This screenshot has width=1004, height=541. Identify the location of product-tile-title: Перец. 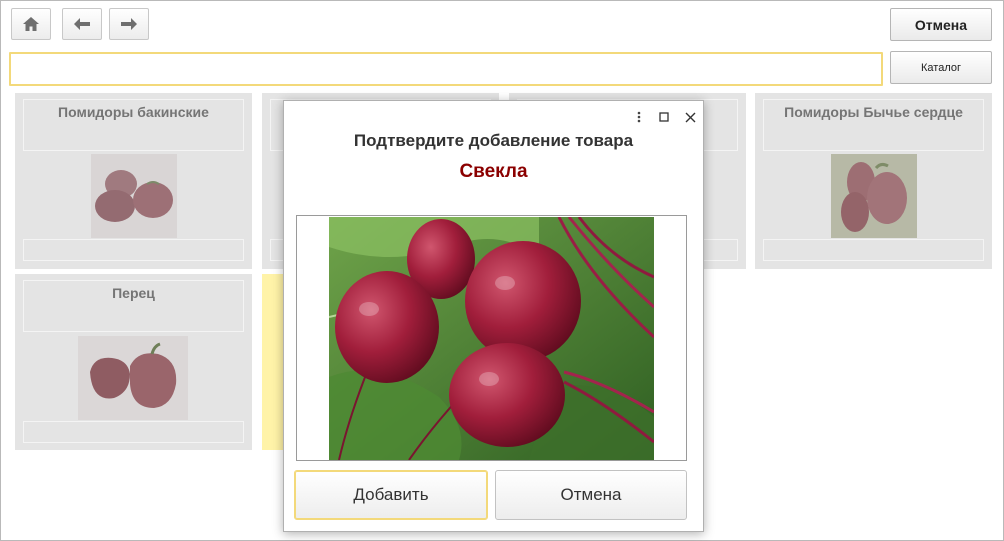
(133, 306).